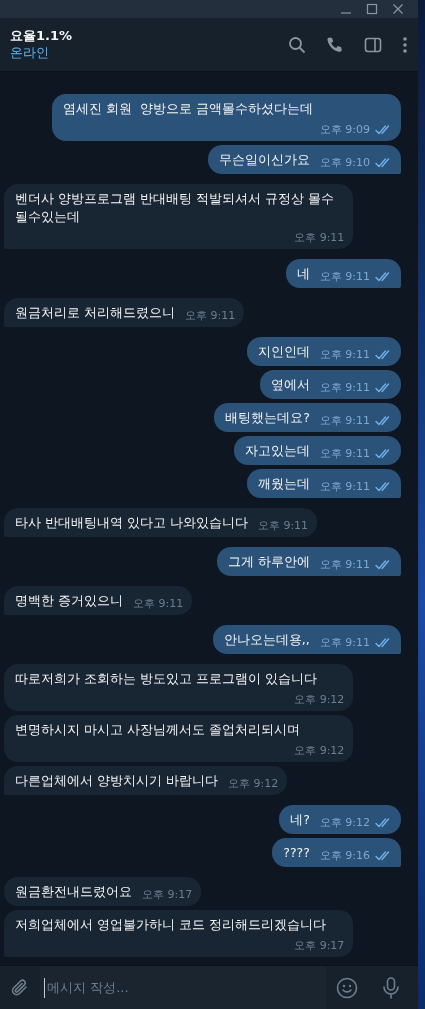 The height and width of the screenshot is (1009, 425). I want to click on message-text: 그게 하루안에, so click(268, 562).